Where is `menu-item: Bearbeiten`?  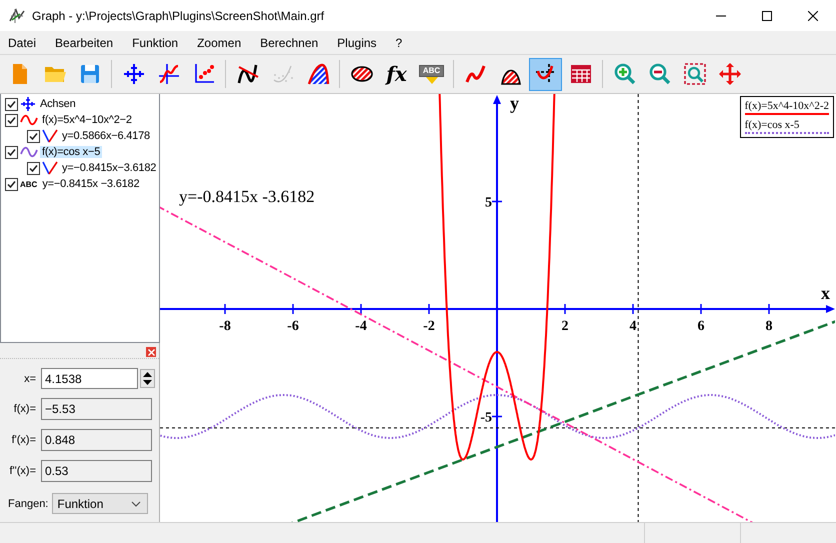
menu-item: Bearbeiten is located at coordinates (85, 43).